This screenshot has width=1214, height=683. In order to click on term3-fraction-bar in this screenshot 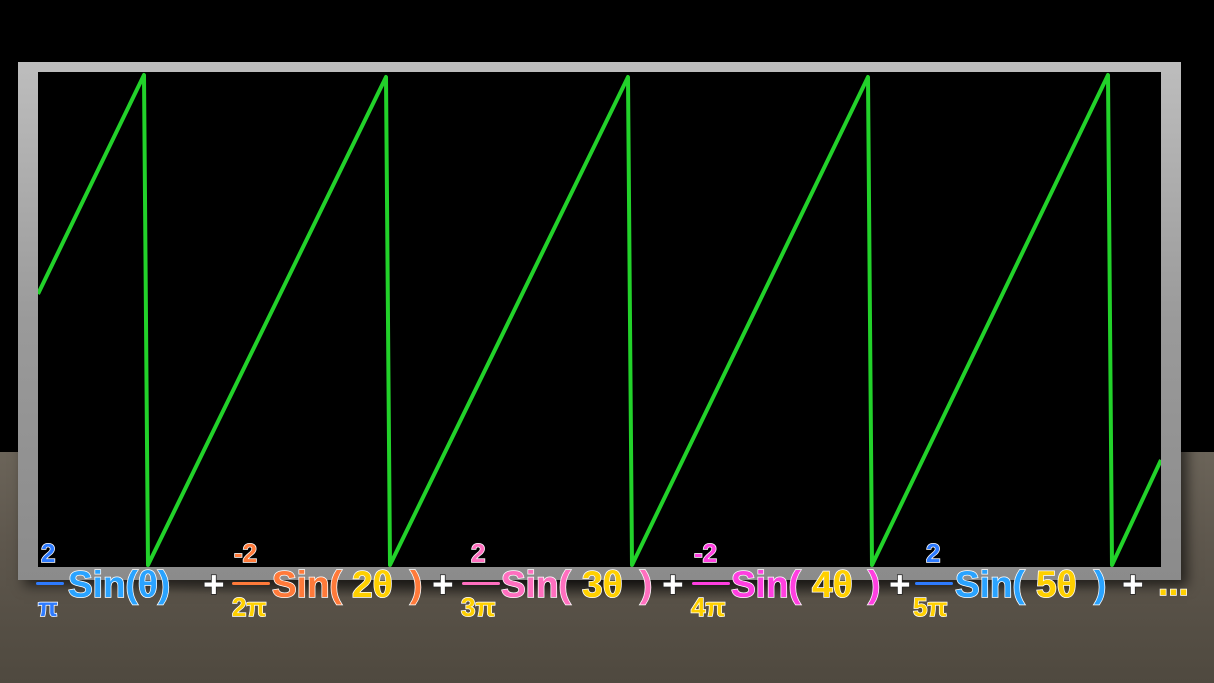, I will do `click(481, 583)`.